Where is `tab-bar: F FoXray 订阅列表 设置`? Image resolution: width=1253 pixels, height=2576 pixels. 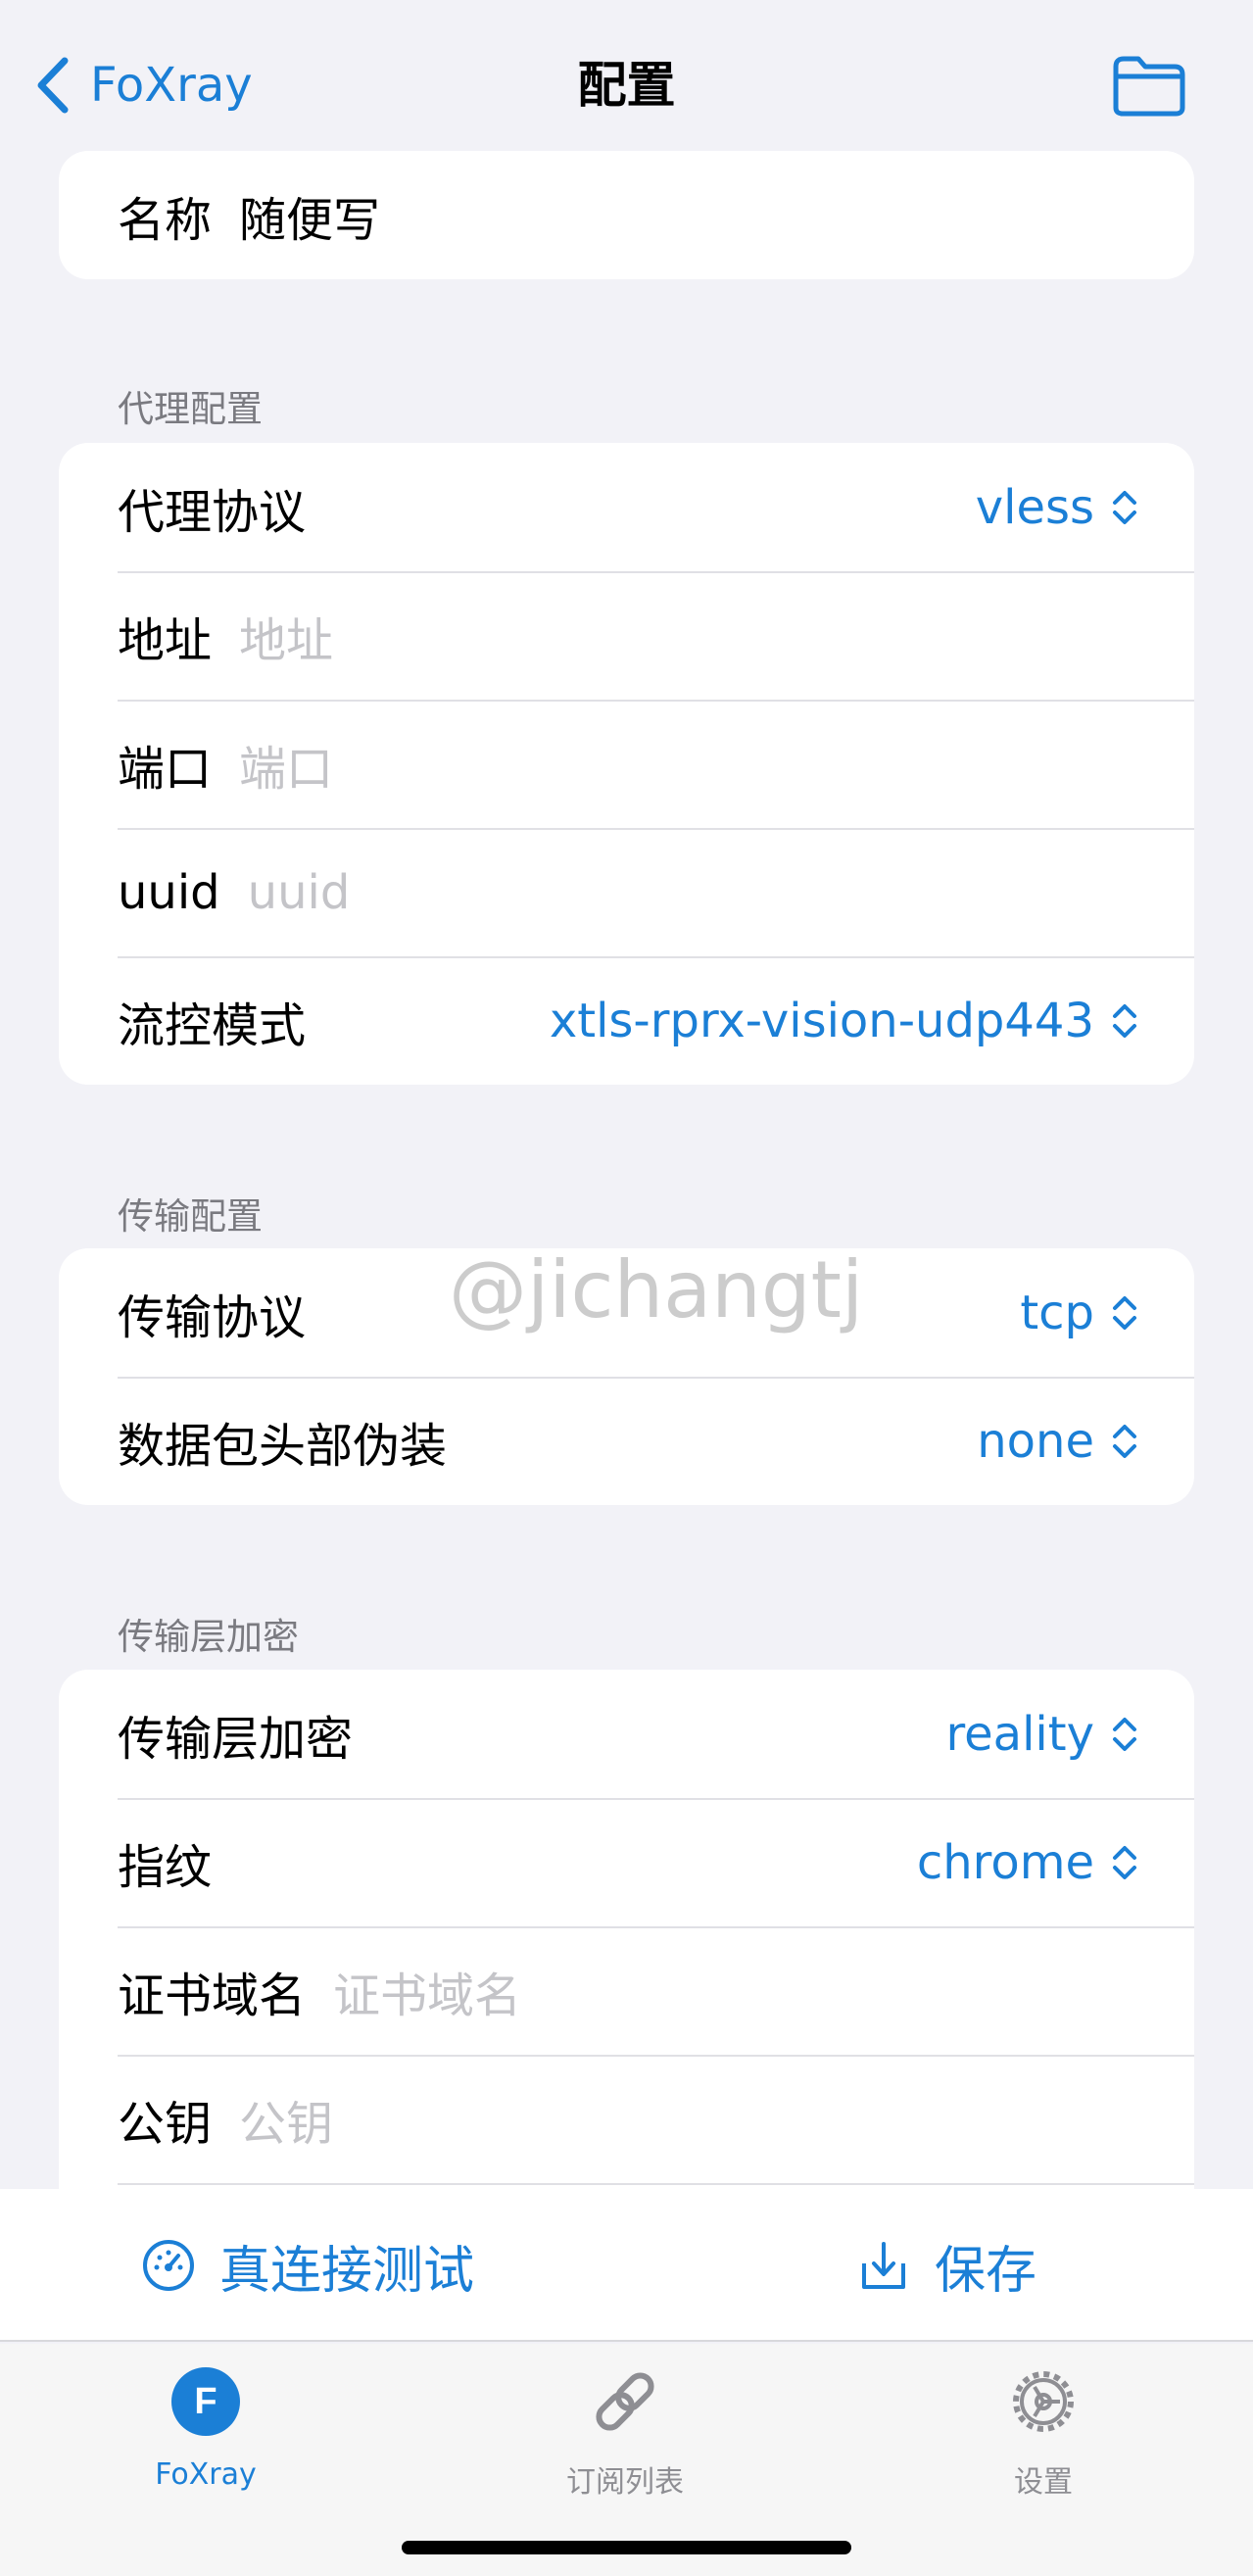 tab-bar: F FoXray 订阅列表 设置 is located at coordinates (626, 2460).